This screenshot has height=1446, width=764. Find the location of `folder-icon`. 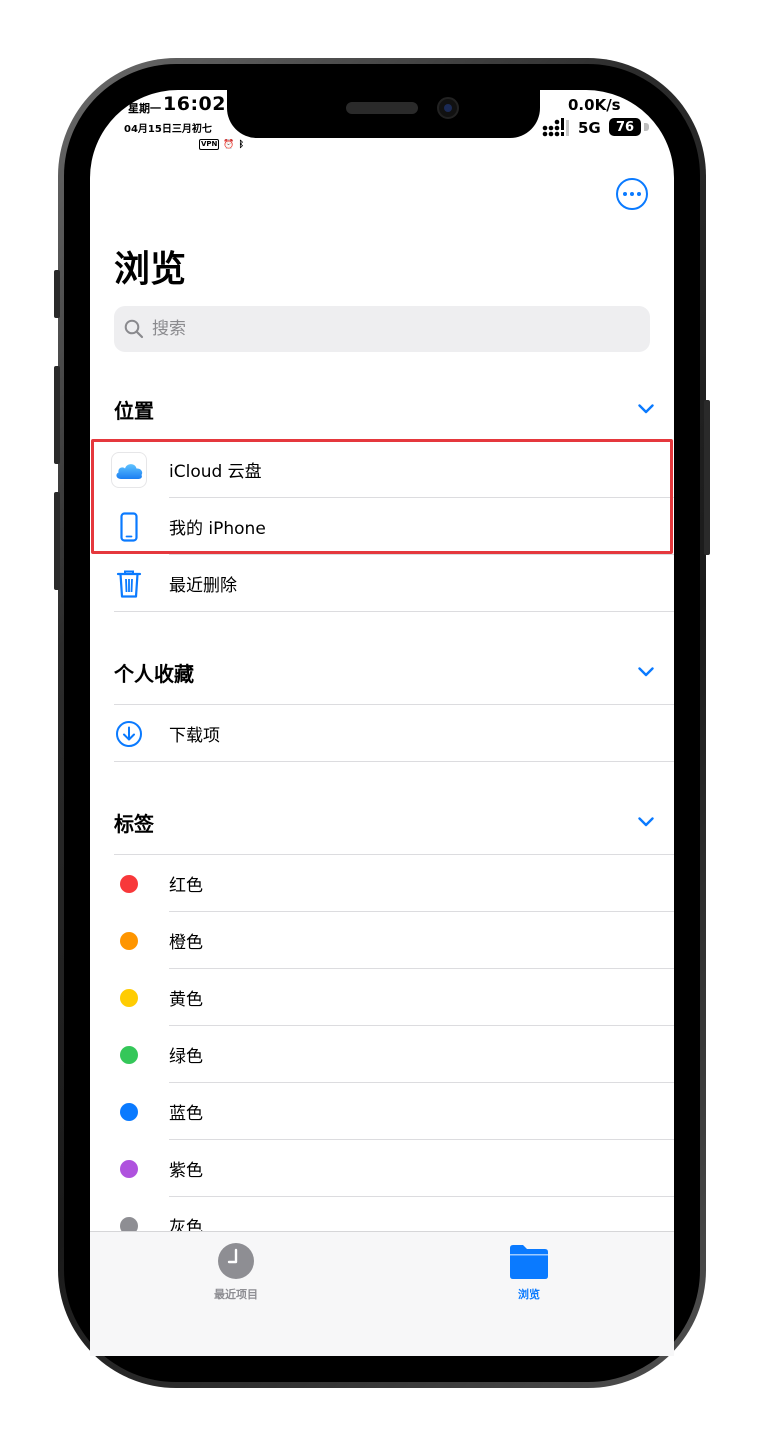

folder-icon is located at coordinates (529, 1262).